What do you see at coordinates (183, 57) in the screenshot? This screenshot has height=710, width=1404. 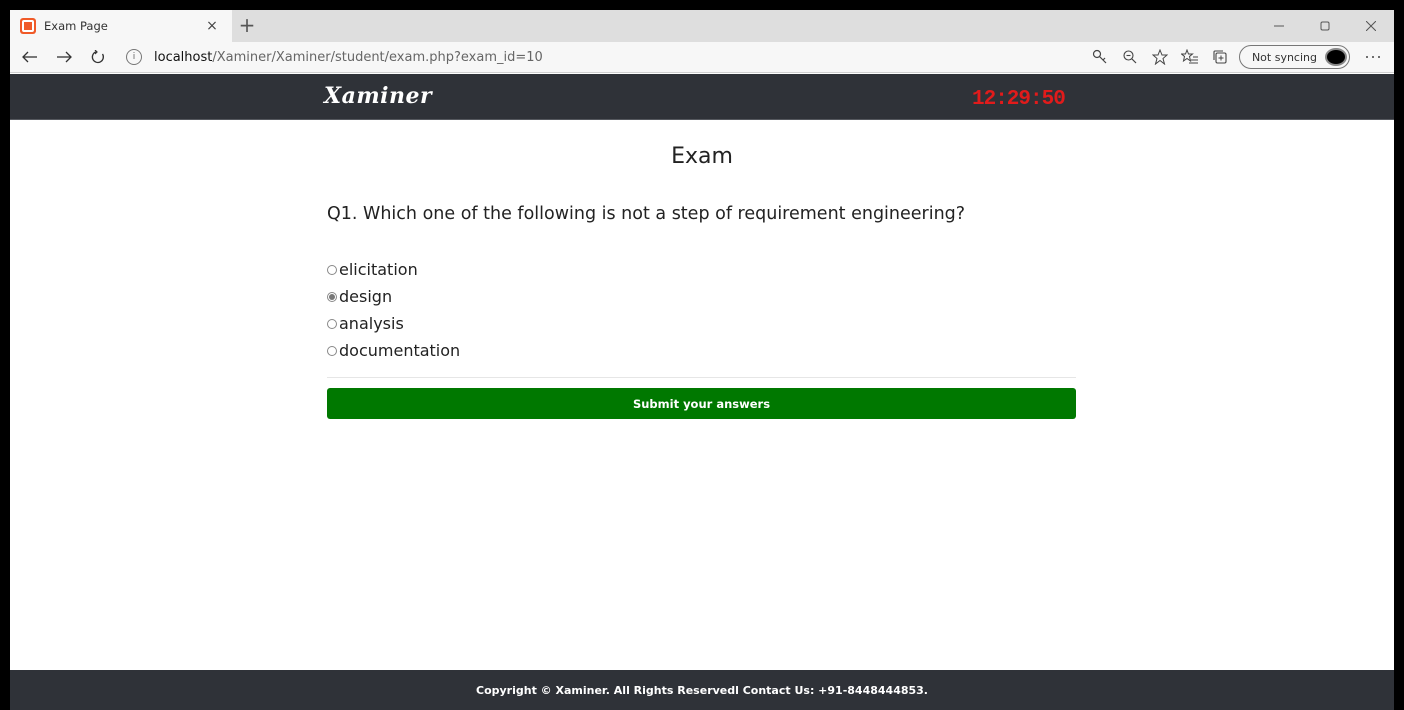 I see `url-host: localhost` at bounding box center [183, 57].